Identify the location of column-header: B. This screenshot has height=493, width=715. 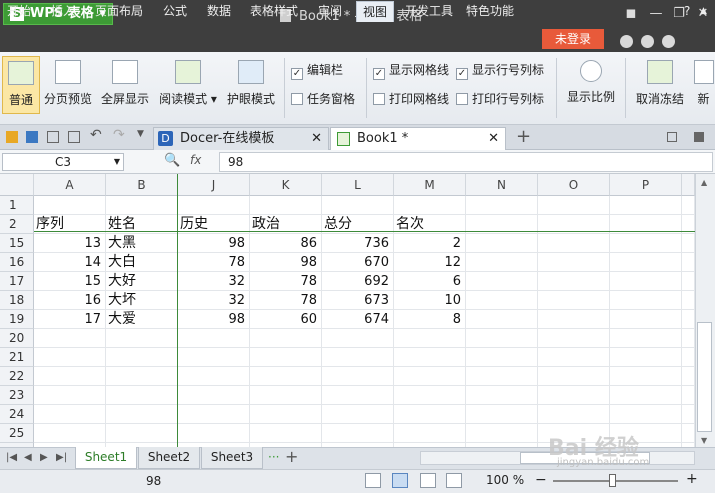
(142, 185).